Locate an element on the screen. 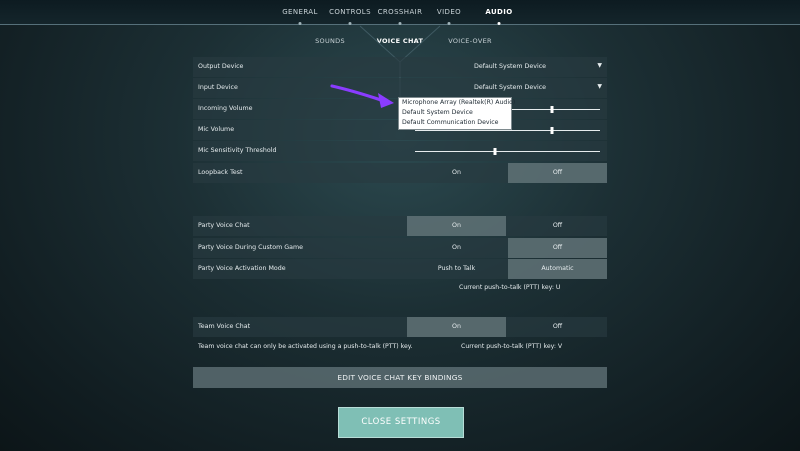 This screenshot has height=451, width=800. annotation-arrow-icon is located at coordinates (362, 96).